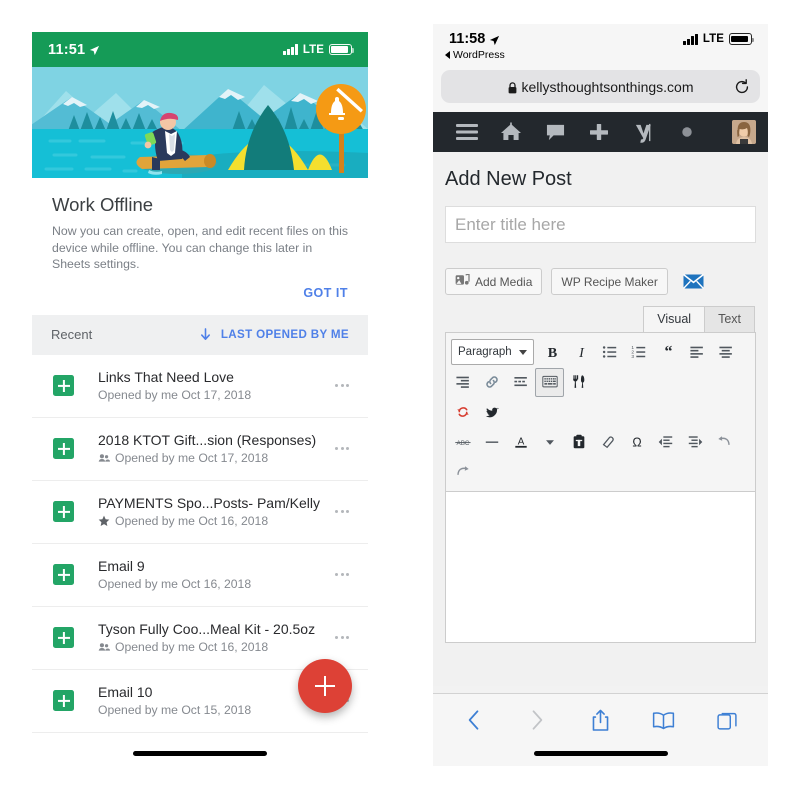 The image size is (800, 800). What do you see at coordinates (744, 132) in the screenshot?
I see `avatar` at bounding box center [744, 132].